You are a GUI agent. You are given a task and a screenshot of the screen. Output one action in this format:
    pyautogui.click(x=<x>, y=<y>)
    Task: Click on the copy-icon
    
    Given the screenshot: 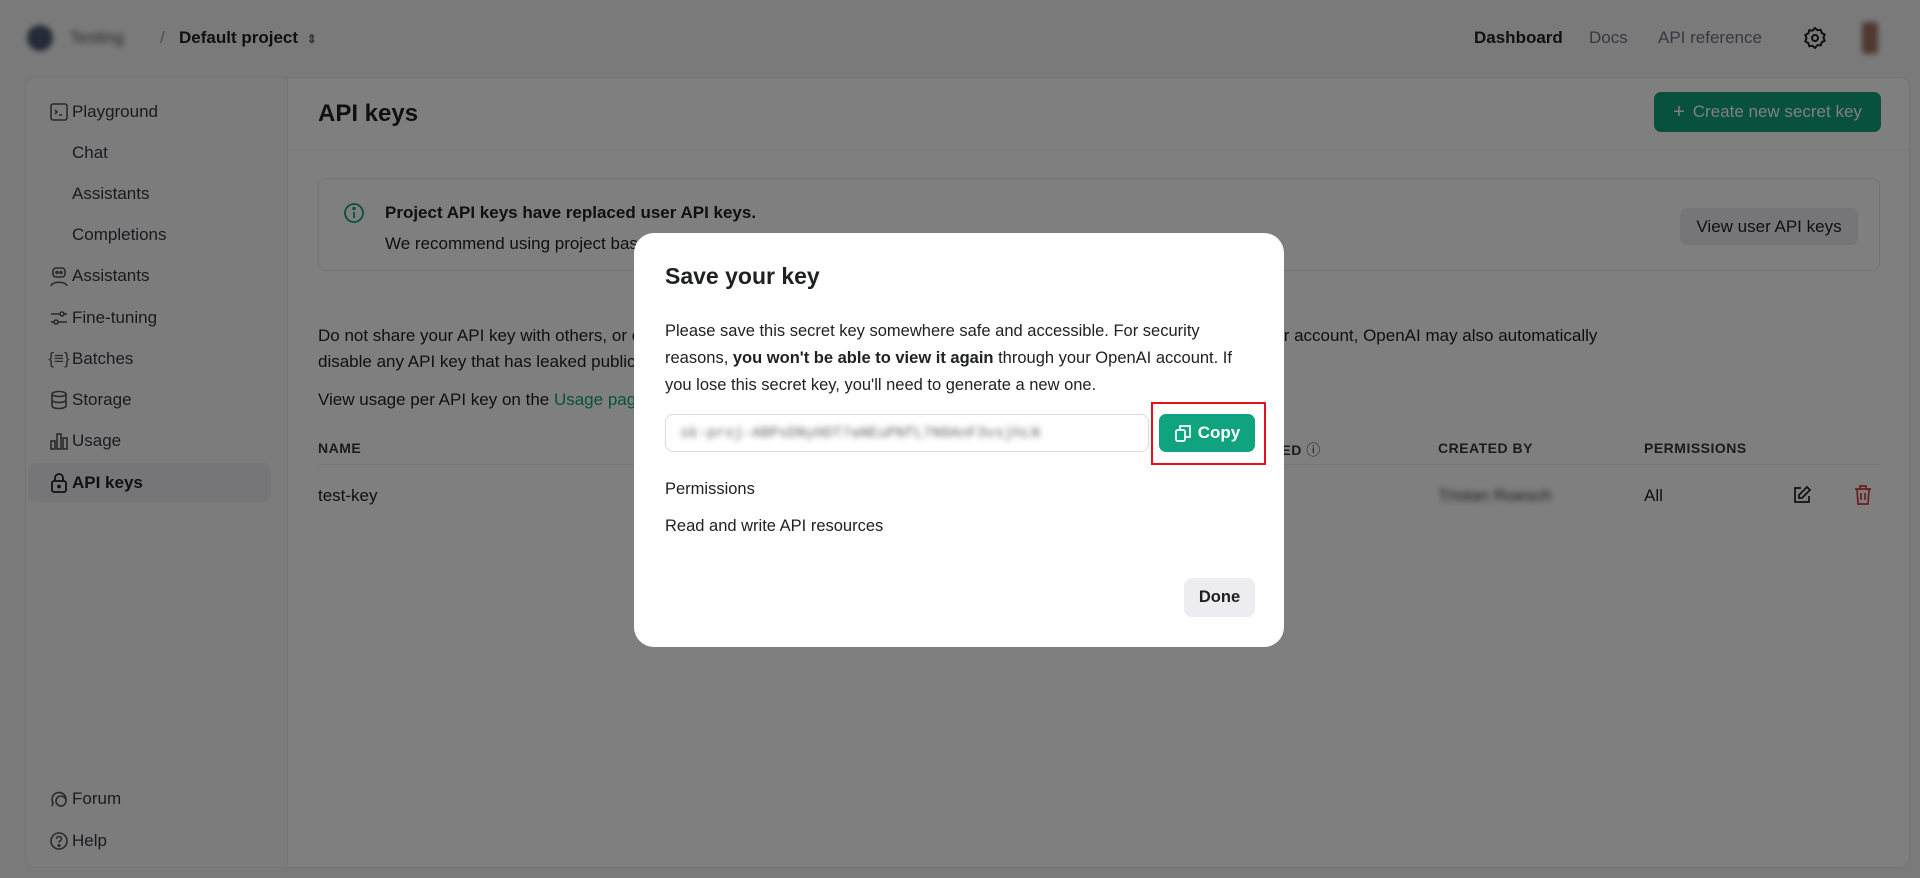 What is the action you would take?
    pyautogui.click(x=1182, y=433)
    